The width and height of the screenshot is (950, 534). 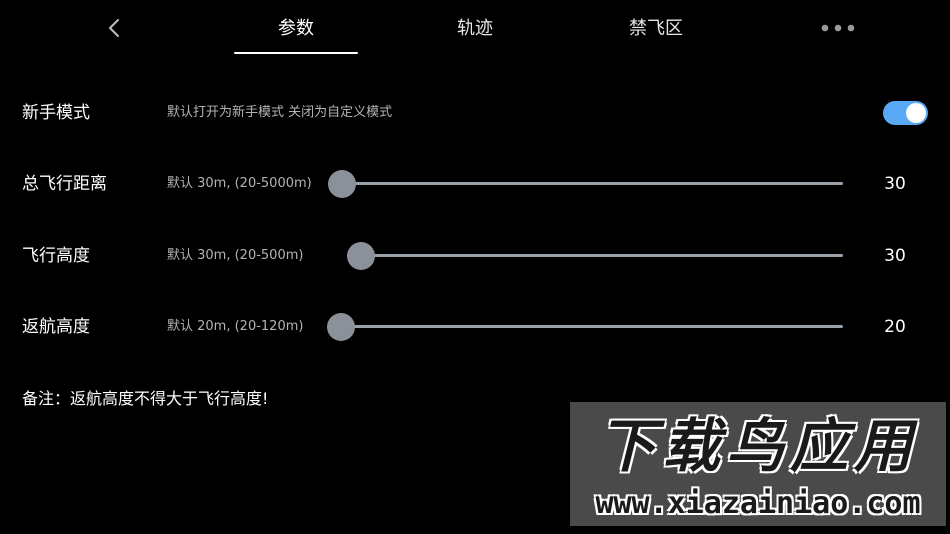 I want to click on active-tab-indicator, so click(x=296, y=53).